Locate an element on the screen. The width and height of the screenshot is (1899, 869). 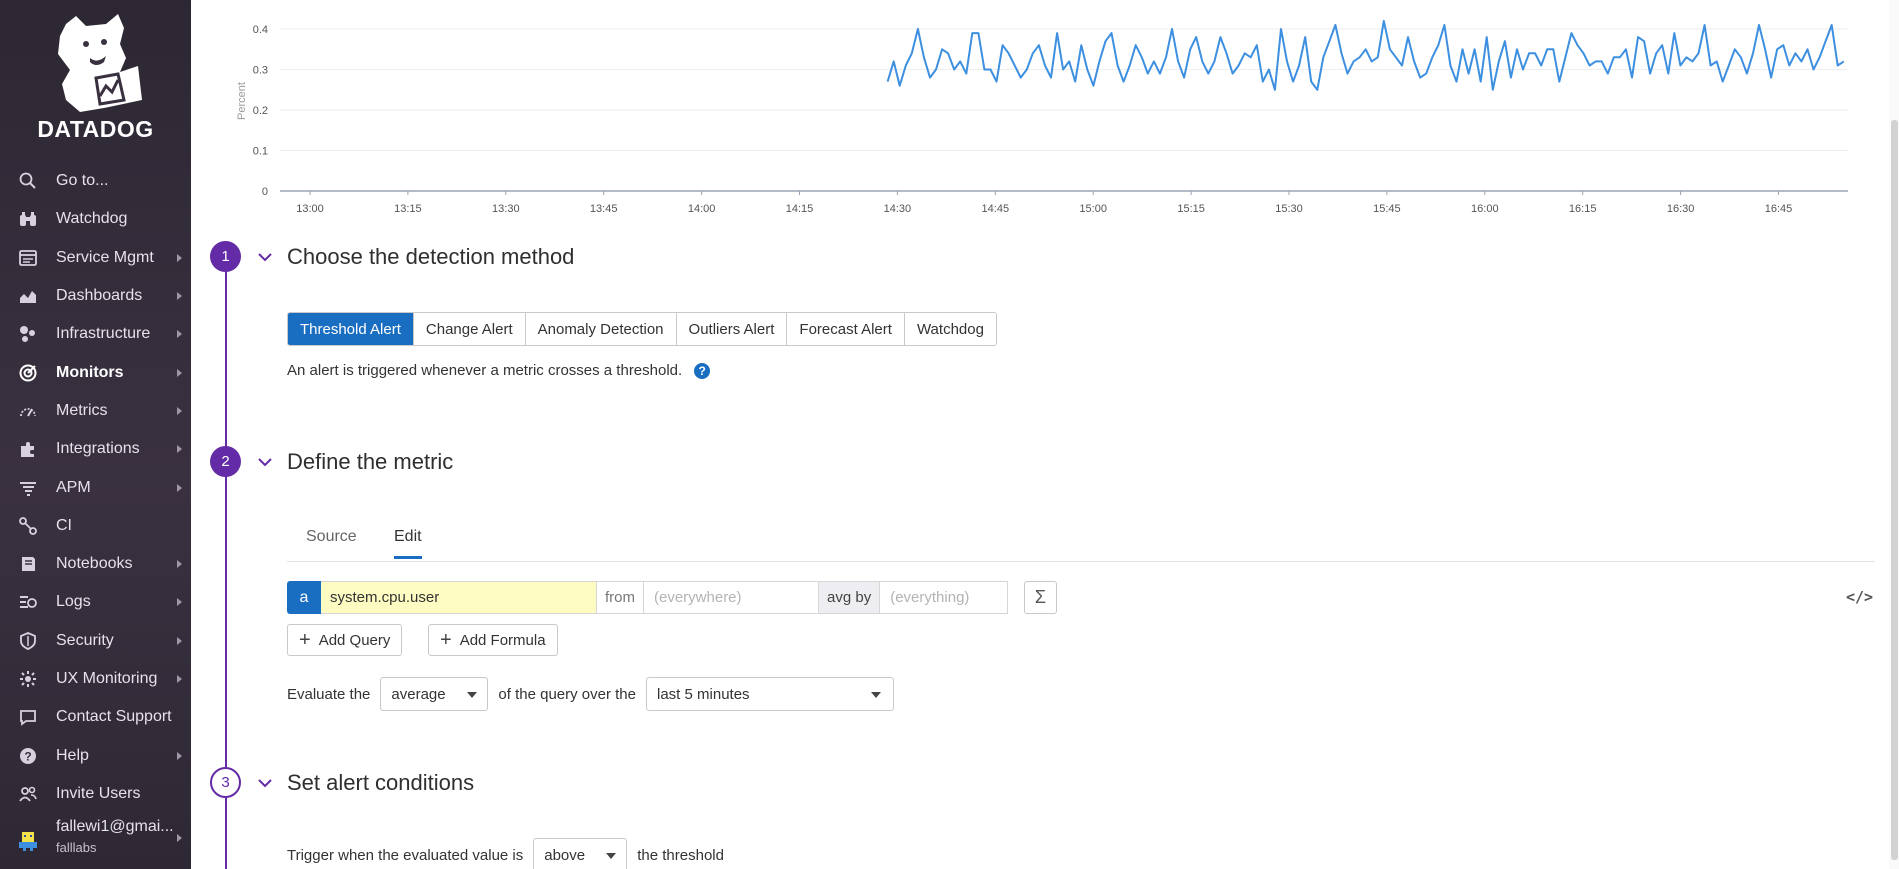
y-tick-label: 0.2 is located at coordinates (260, 111).